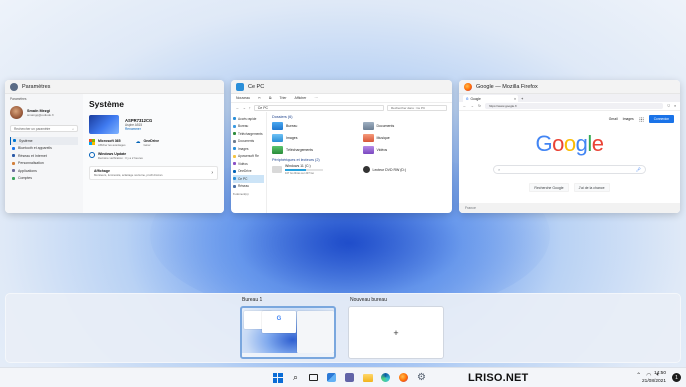  I want to click on url-bar: https://www.google.fr, so click(574, 106).